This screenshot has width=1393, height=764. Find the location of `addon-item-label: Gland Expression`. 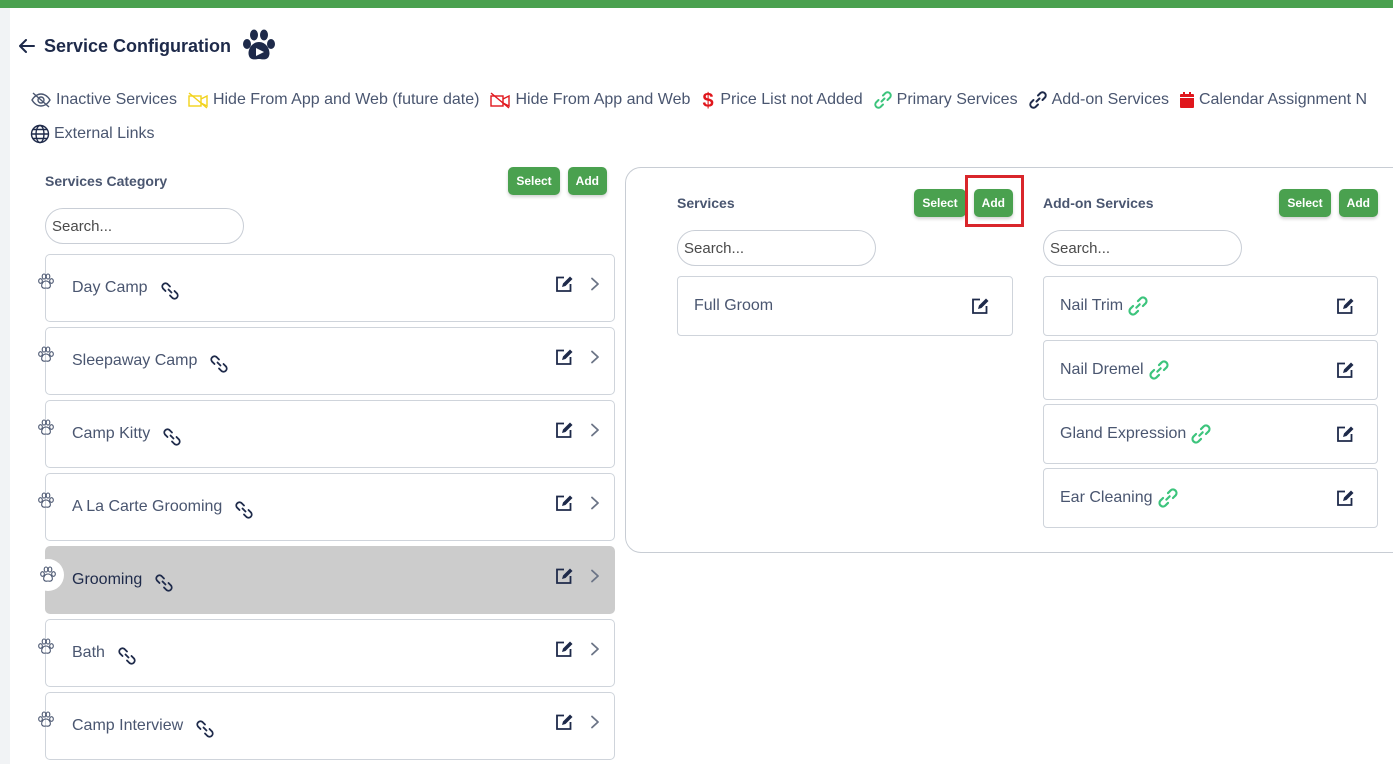

addon-item-label: Gland Expression is located at coordinates (1123, 433).